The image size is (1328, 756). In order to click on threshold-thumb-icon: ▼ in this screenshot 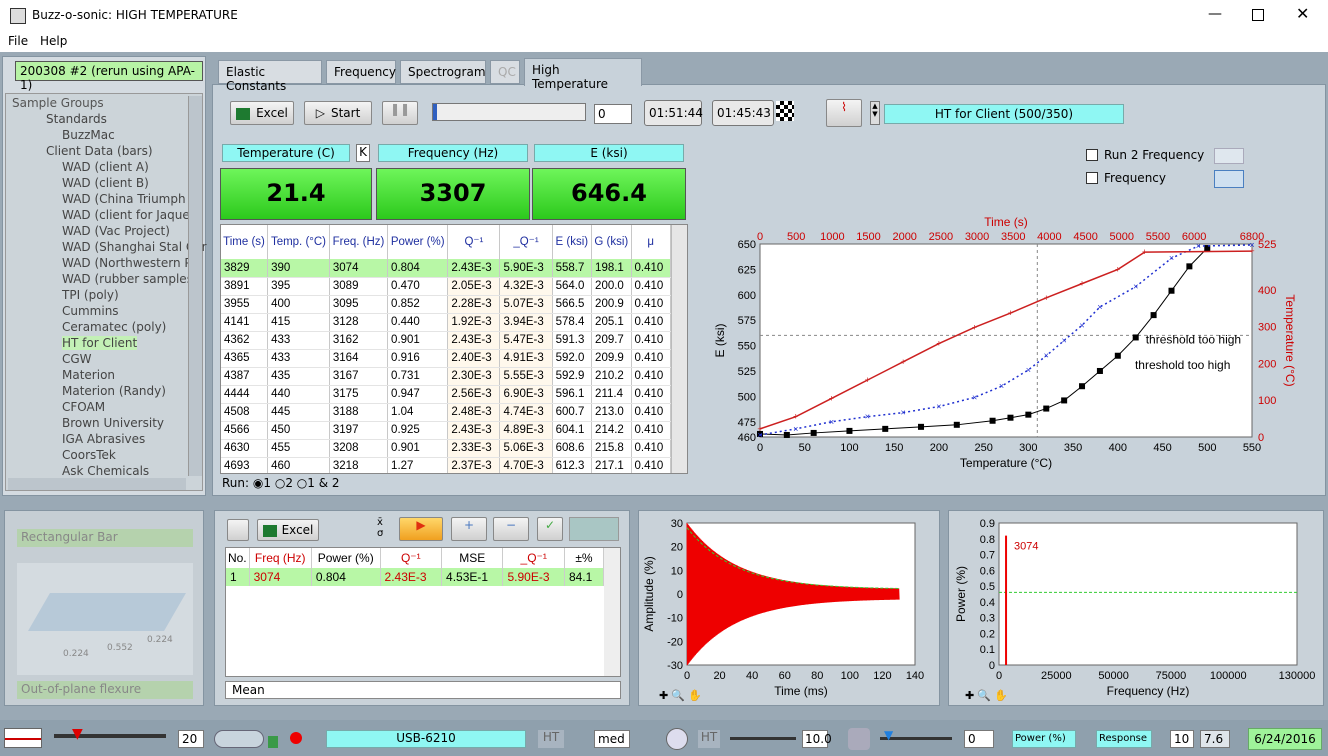, I will do `click(888, 735)`.